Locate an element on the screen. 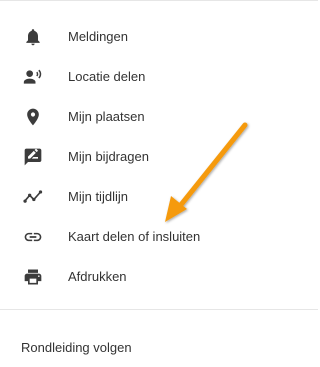 This screenshot has height=367, width=320. menu-item-location-sharing: Locatie delen is located at coordinates (159, 77).